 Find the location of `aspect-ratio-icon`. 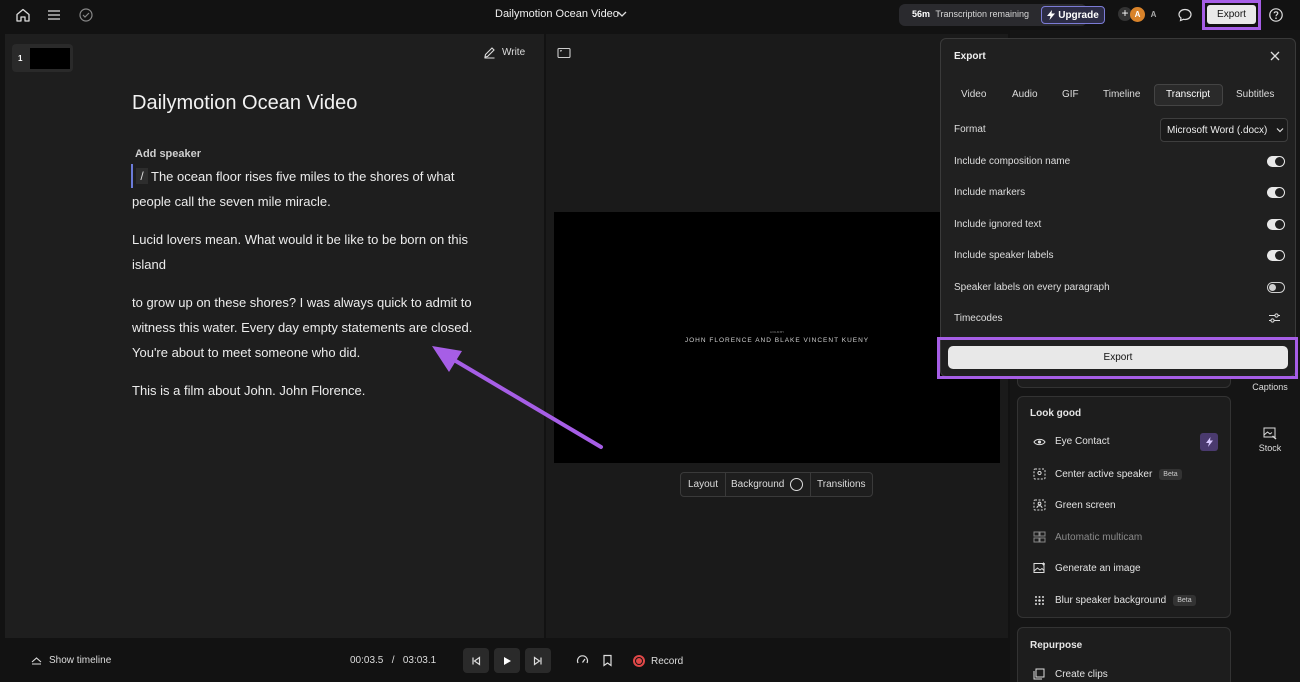

aspect-ratio-icon is located at coordinates (564, 53).